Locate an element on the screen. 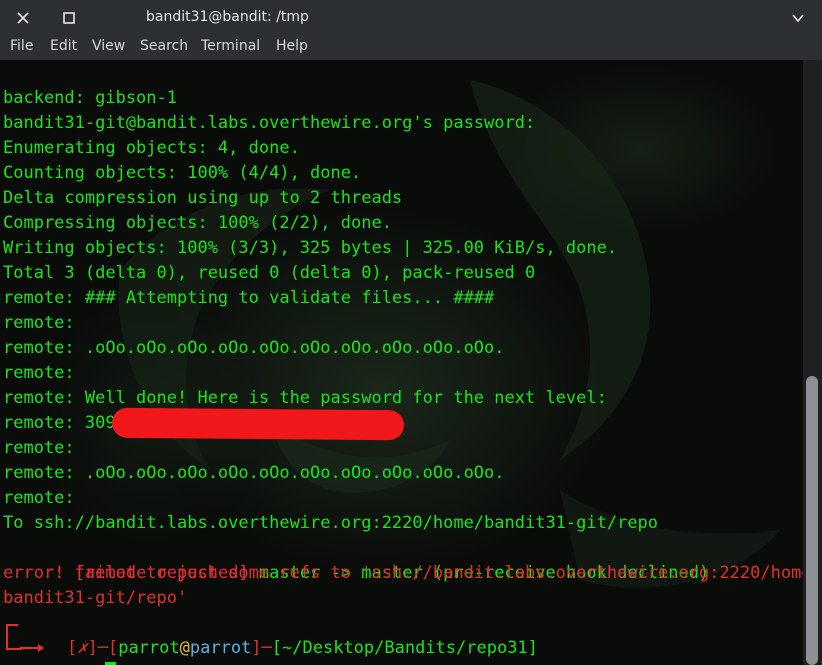 This screenshot has height=665, width=822. output-line: Compressing objects: 100% (2/2), done. is located at coordinates (197, 223).